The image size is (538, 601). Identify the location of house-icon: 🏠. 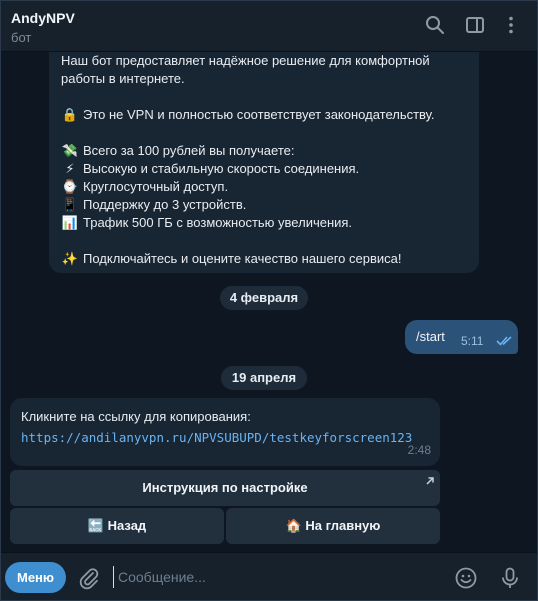
(293, 525).